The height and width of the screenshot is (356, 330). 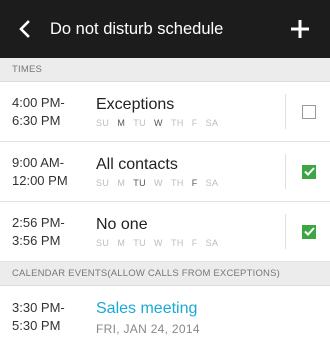 I want to click on schedule-end-time: 12:00 PM, so click(x=40, y=180).